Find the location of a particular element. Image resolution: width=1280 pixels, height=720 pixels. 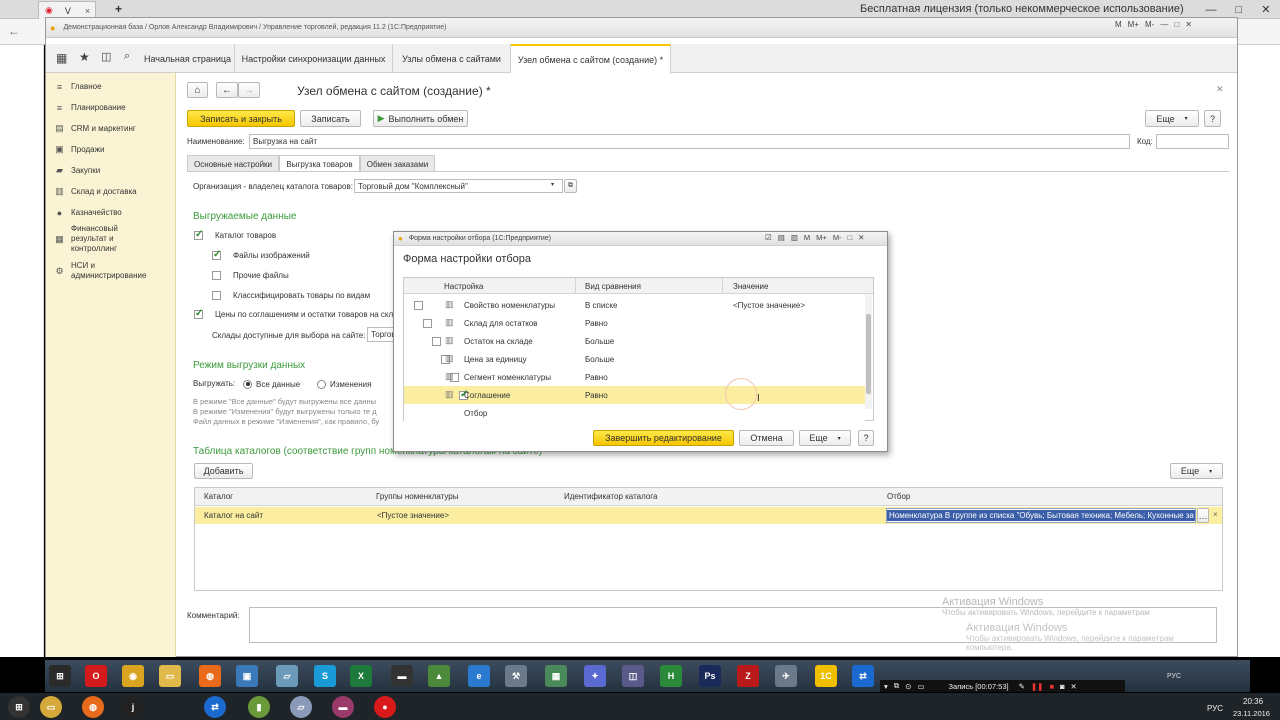

help-button: ? is located at coordinates (1212, 118).